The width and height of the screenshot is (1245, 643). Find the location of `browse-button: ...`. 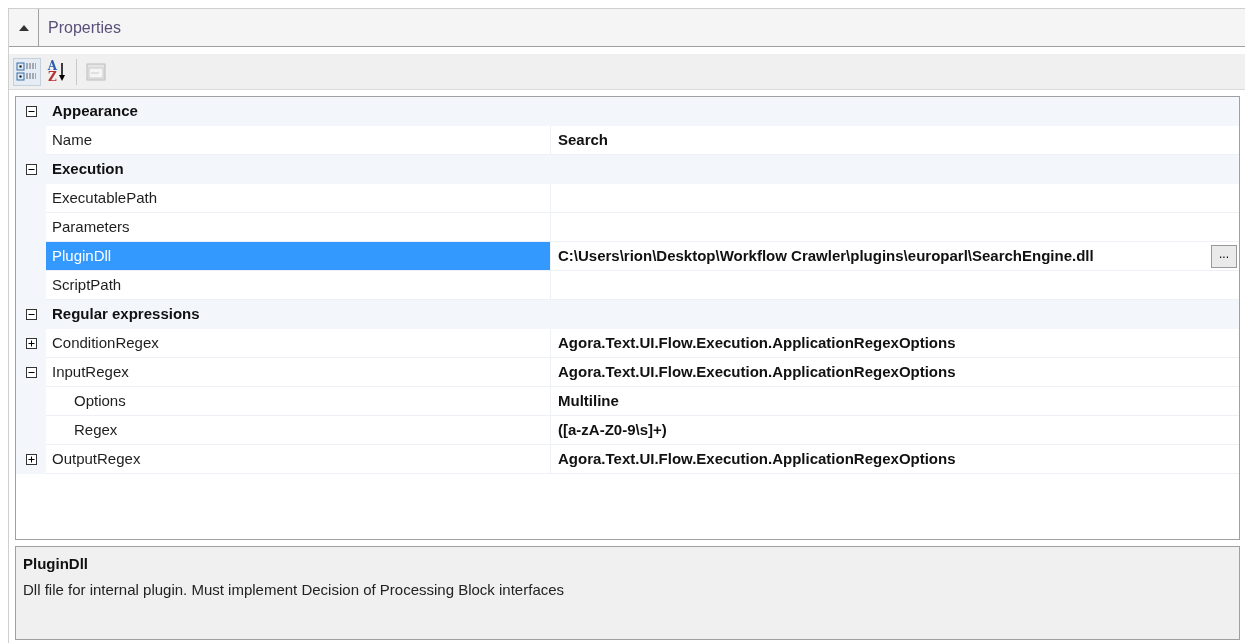

browse-button: ... is located at coordinates (1224, 256).